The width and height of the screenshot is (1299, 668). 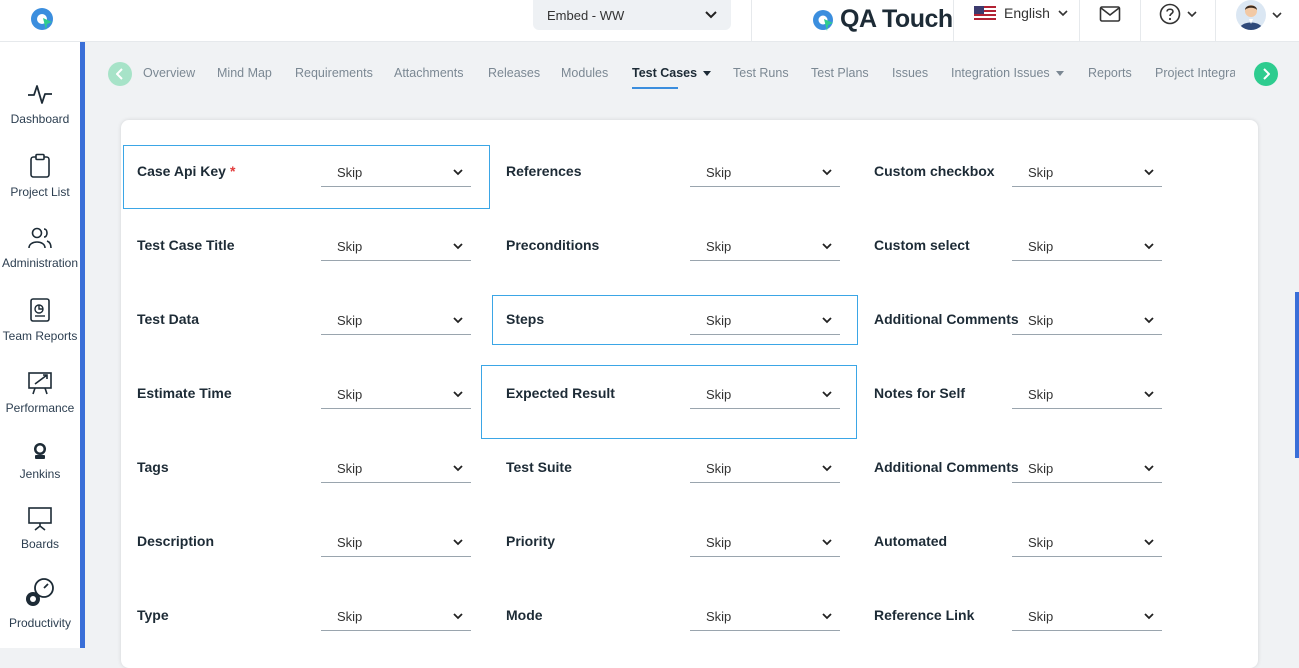 What do you see at coordinates (40, 623) in the screenshot?
I see `sidebar-item-label: Productivity` at bounding box center [40, 623].